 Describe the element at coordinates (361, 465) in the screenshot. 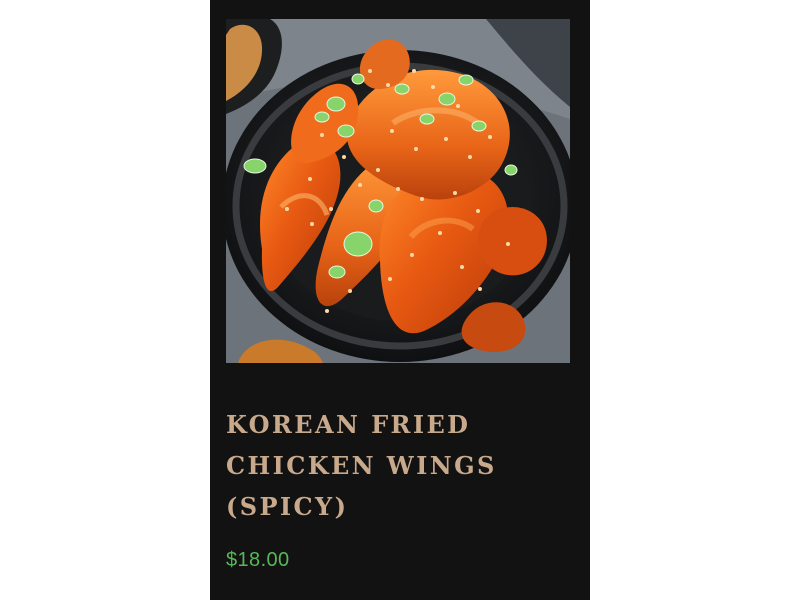

I see `product-title: KOREAN FRIED CHICKEN WINGS (SPICY)` at that location.